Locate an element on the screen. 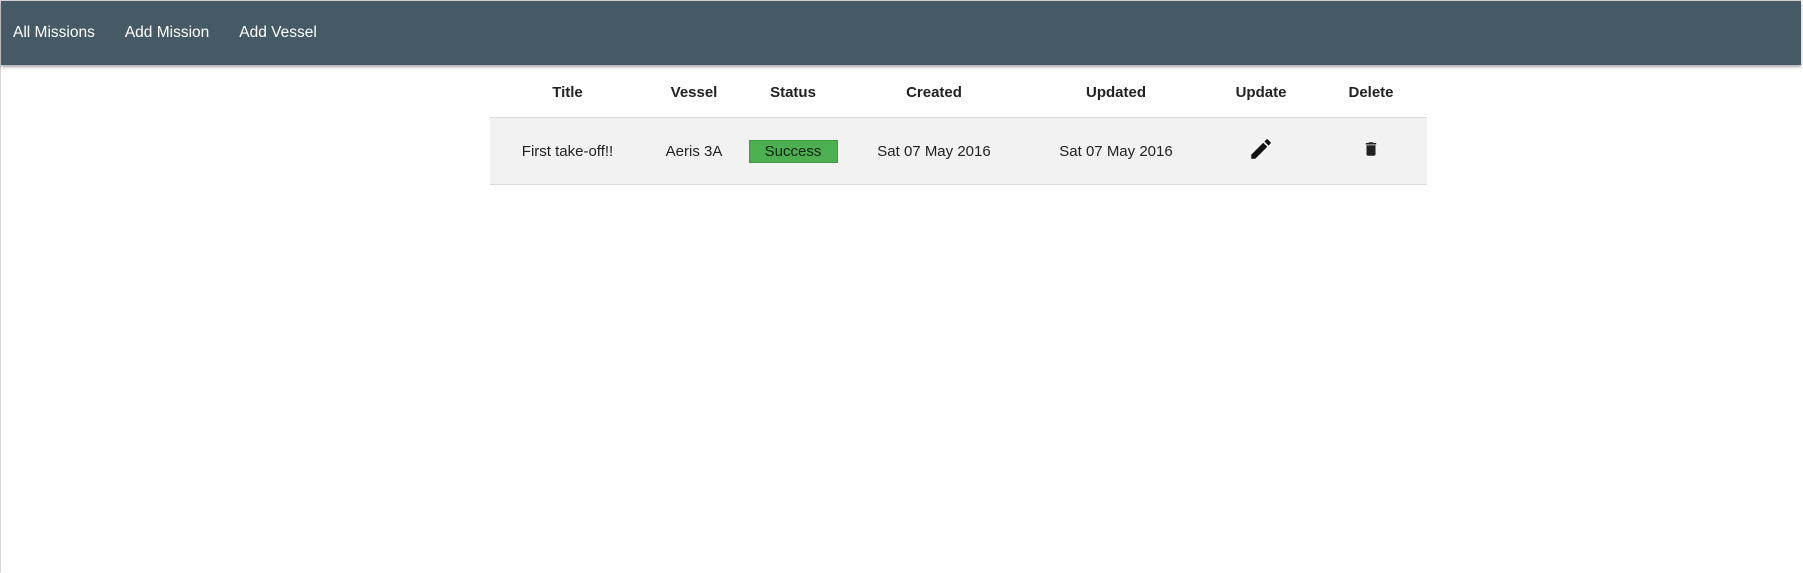  status-badge: Success is located at coordinates (793, 151).